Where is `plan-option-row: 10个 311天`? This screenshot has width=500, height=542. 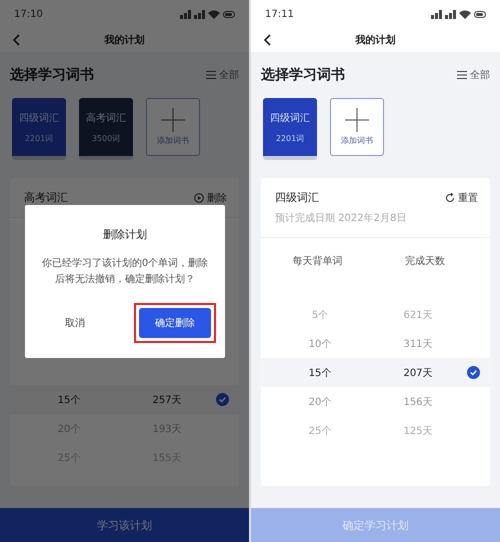 plan-option-row: 10个 311天 is located at coordinates (375, 343).